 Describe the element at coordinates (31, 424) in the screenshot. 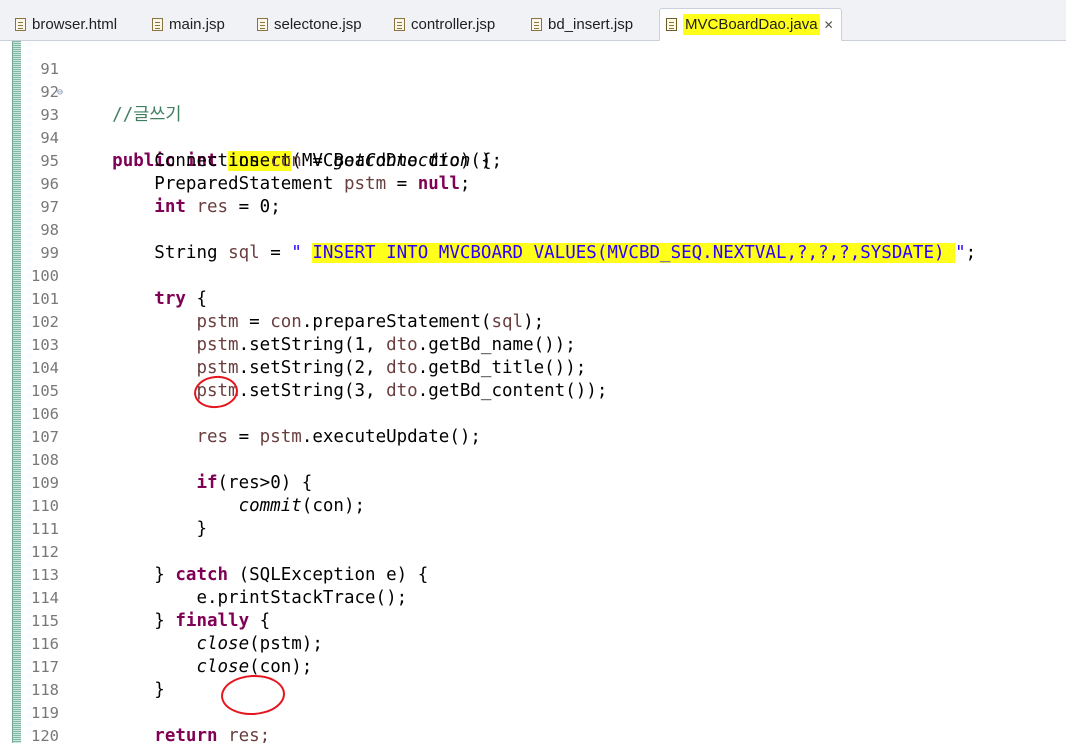

I see `code-line: 107` at that location.